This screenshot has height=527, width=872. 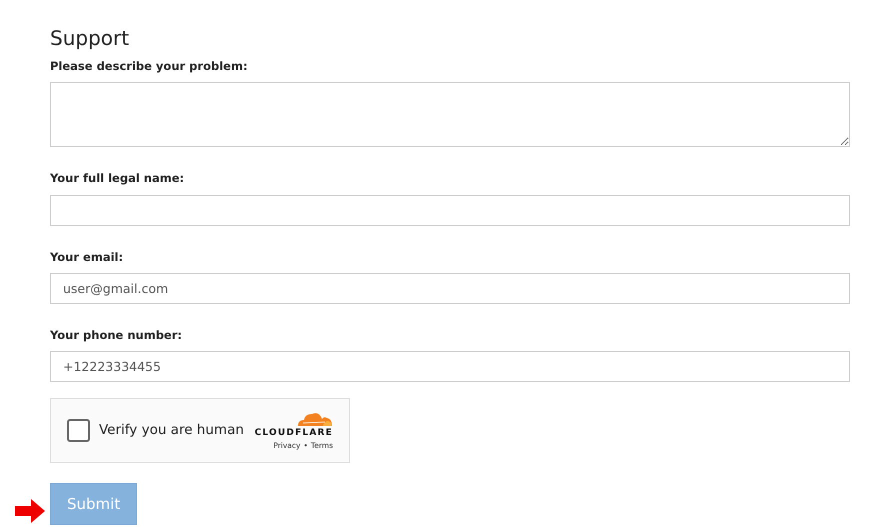 I want to click on input-field: user@gmail.com, so click(x=450, y=288).